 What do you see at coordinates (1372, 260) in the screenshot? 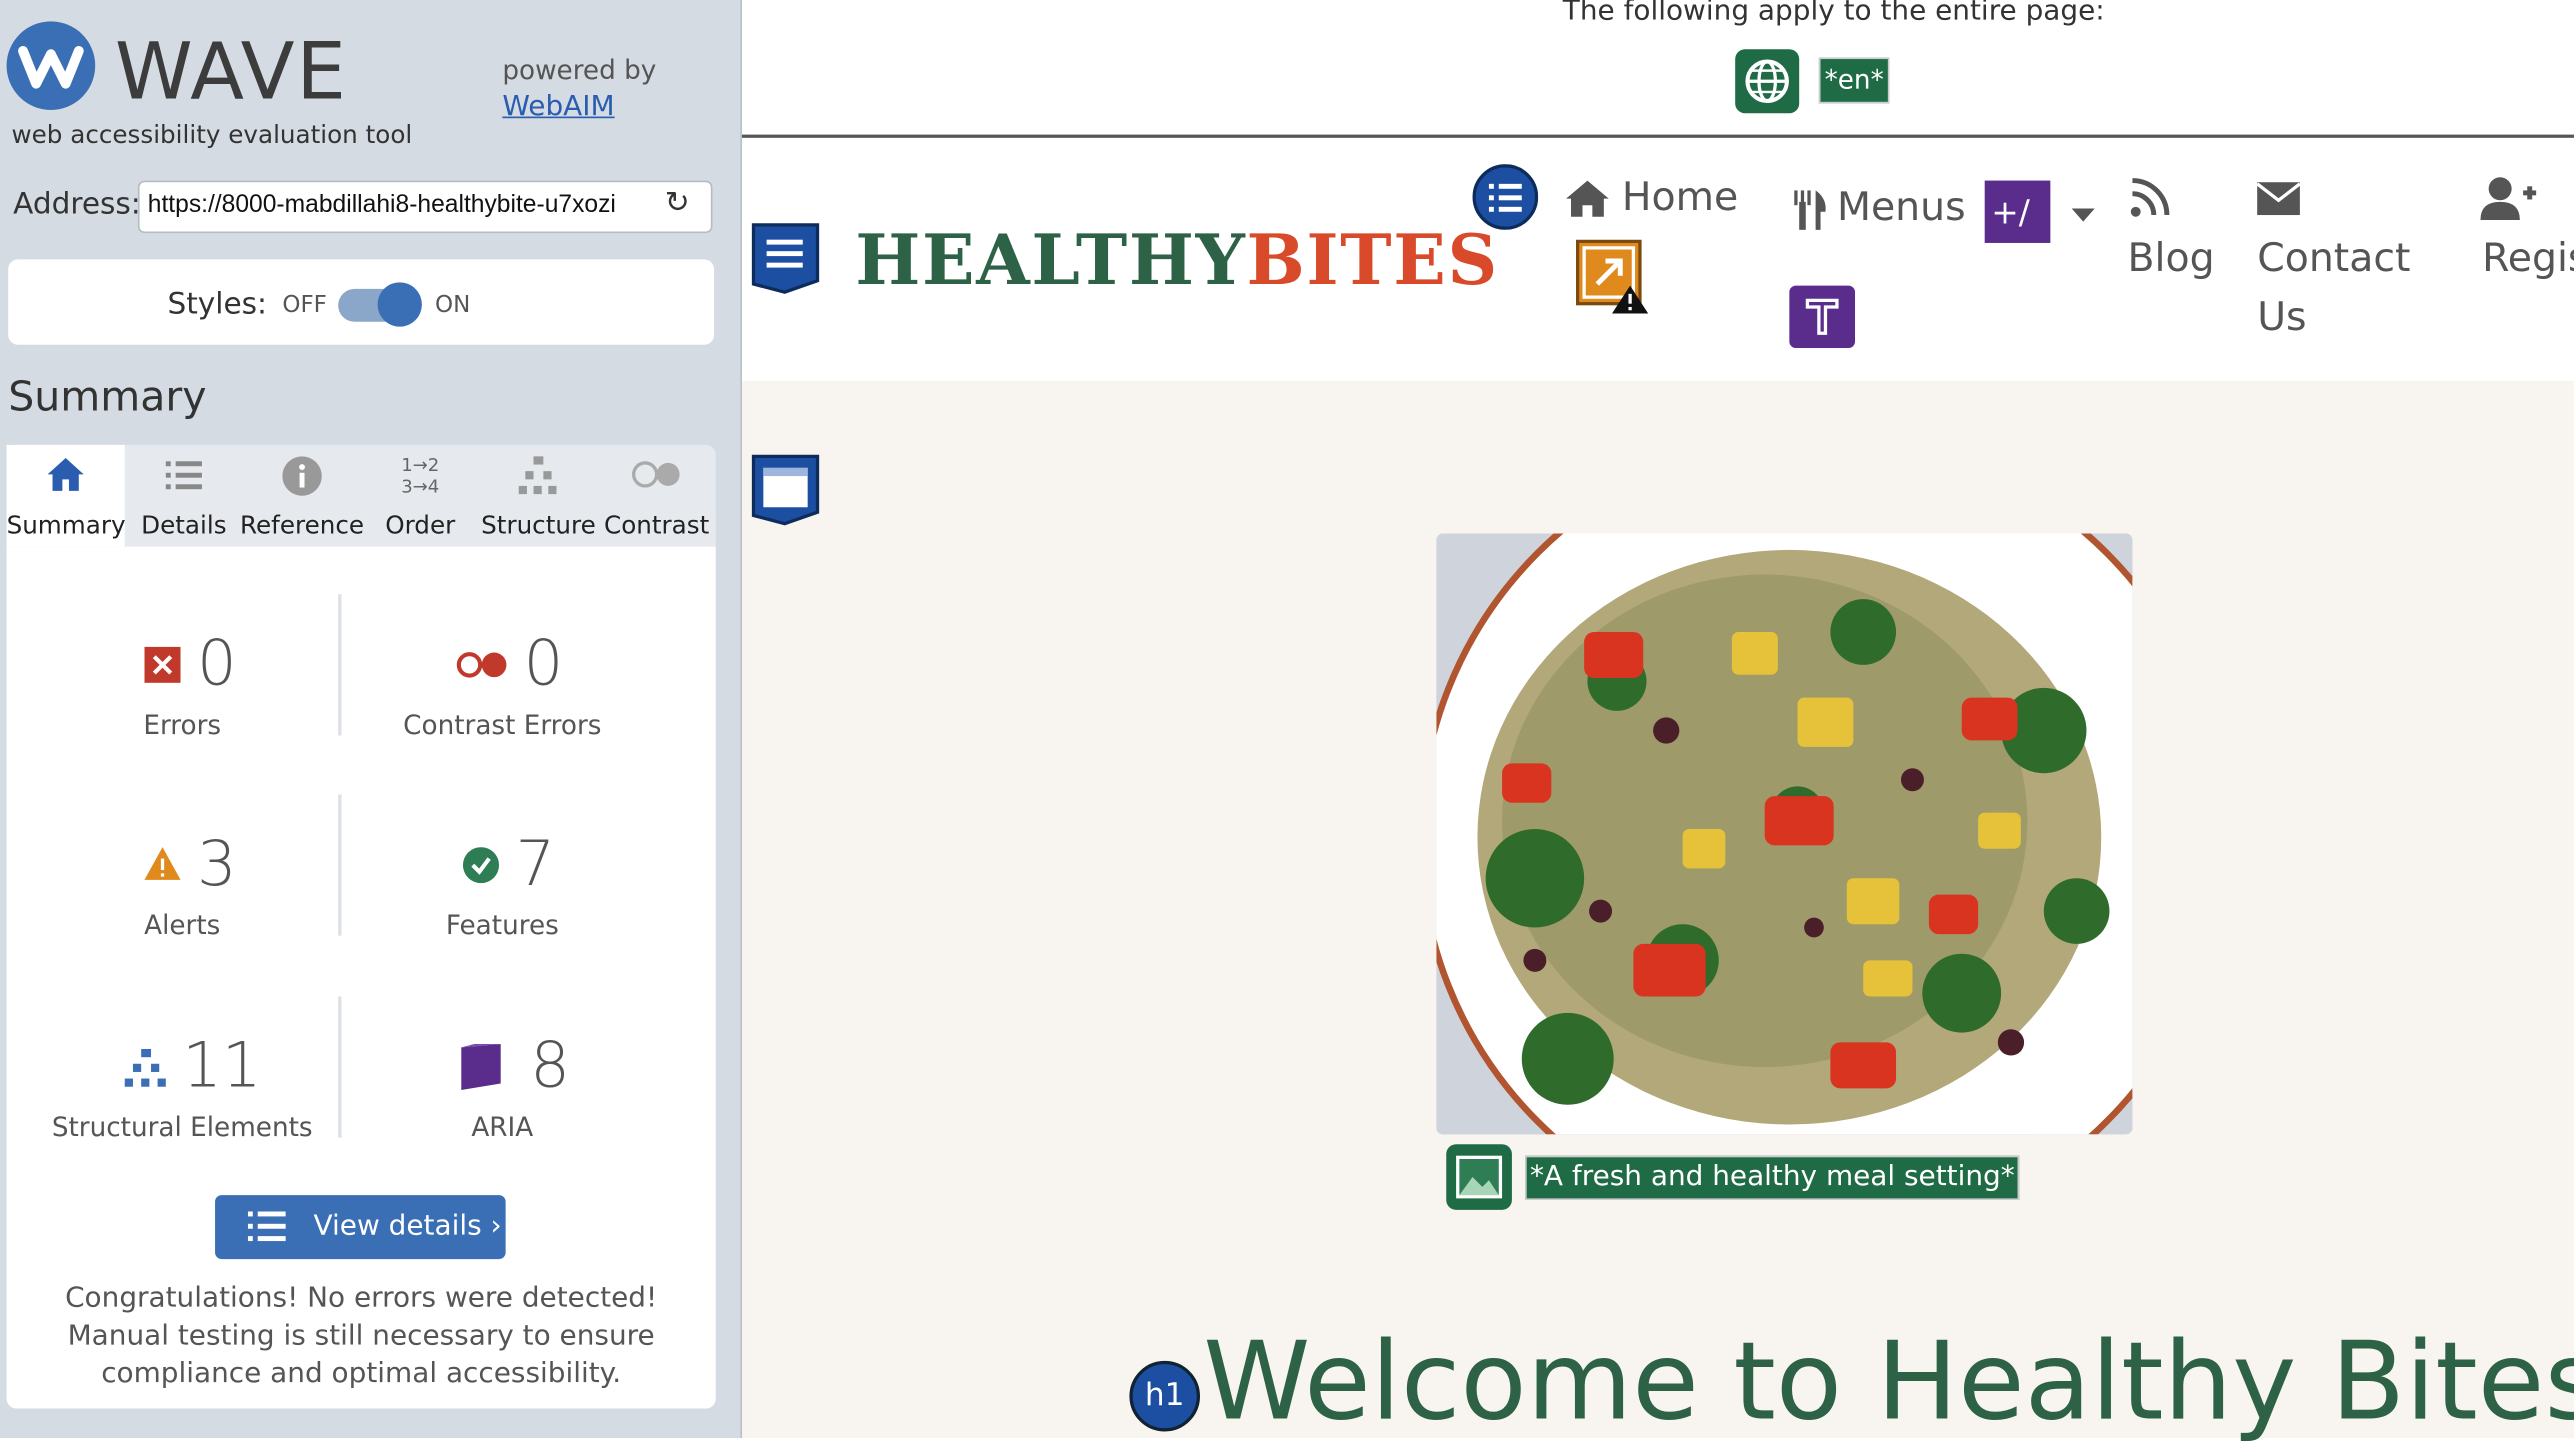
I see `logo-part2: BITES` at bounding box center [1372, 260].